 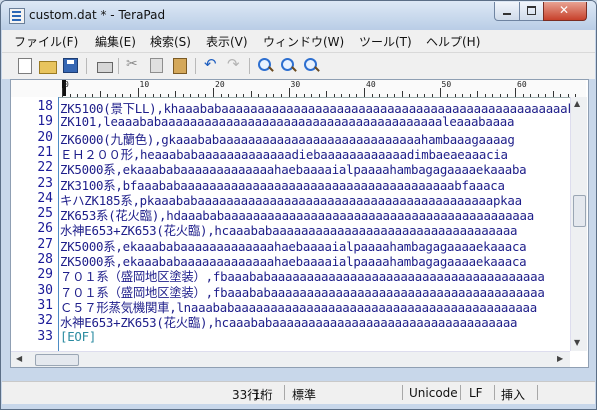 I want to click on window-title: custom.dat * - TeraPad, so click(x=97, y=15).